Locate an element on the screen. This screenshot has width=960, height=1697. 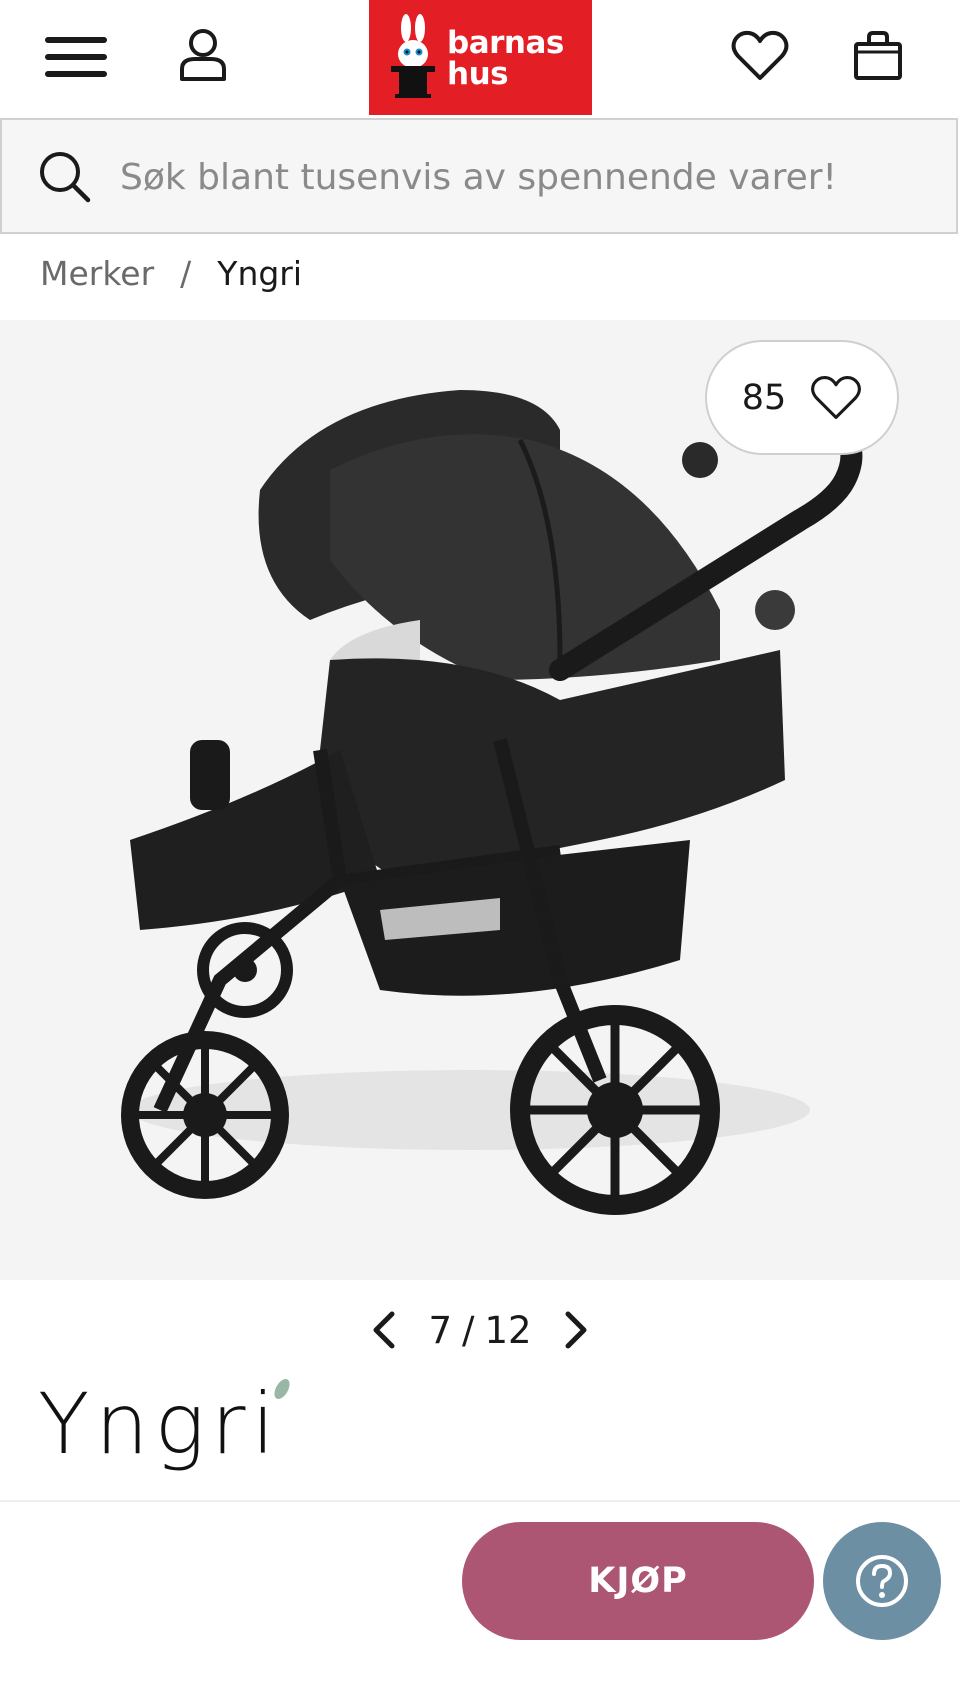
like-count: 85 is located at coordinates (764, 397).